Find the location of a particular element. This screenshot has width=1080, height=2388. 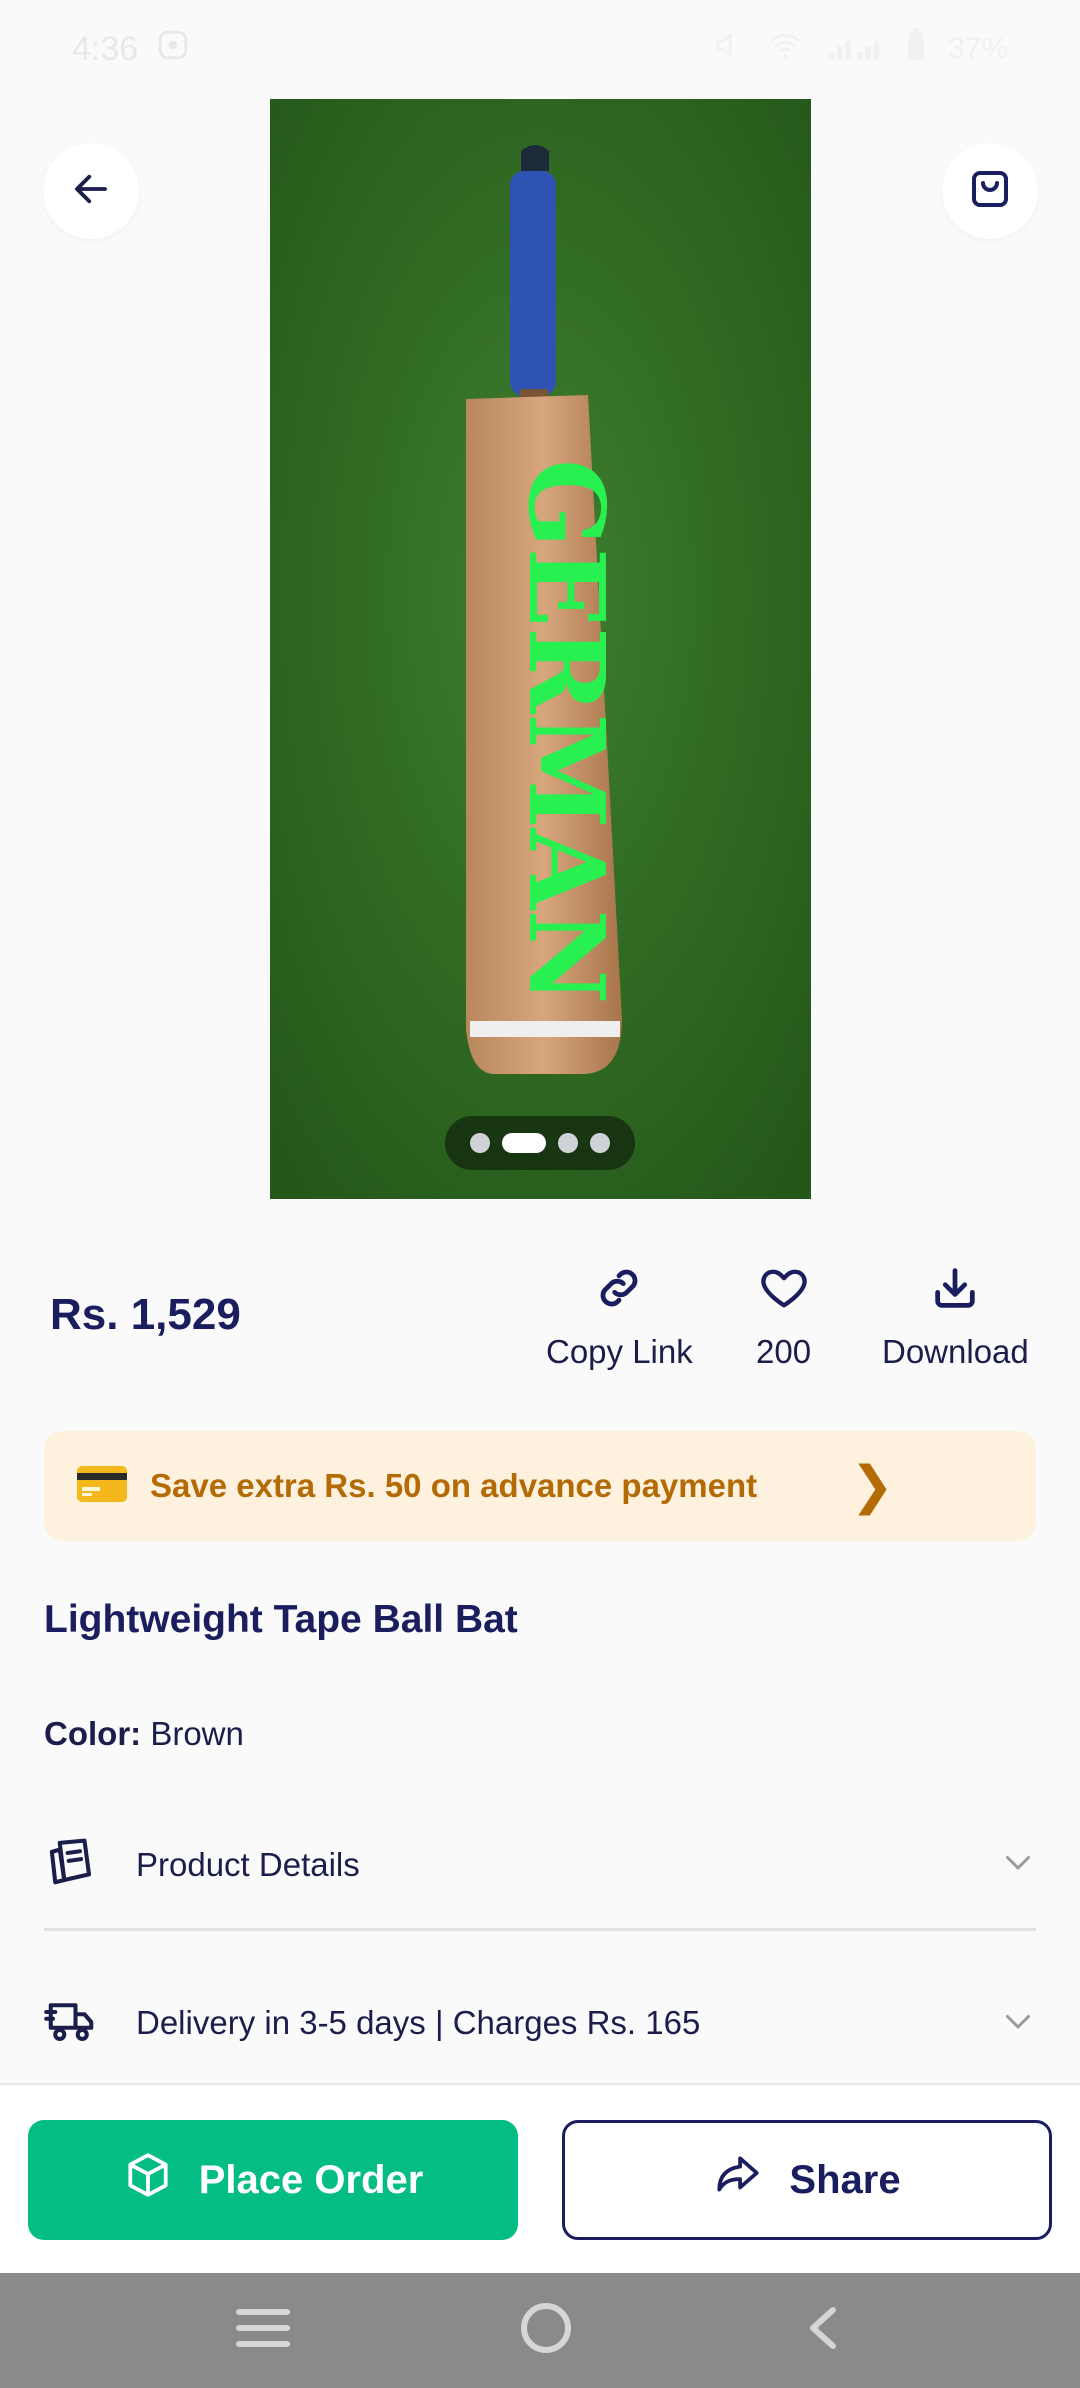

bat-brand-text: GERMAN is located at coordinates (566, 731).